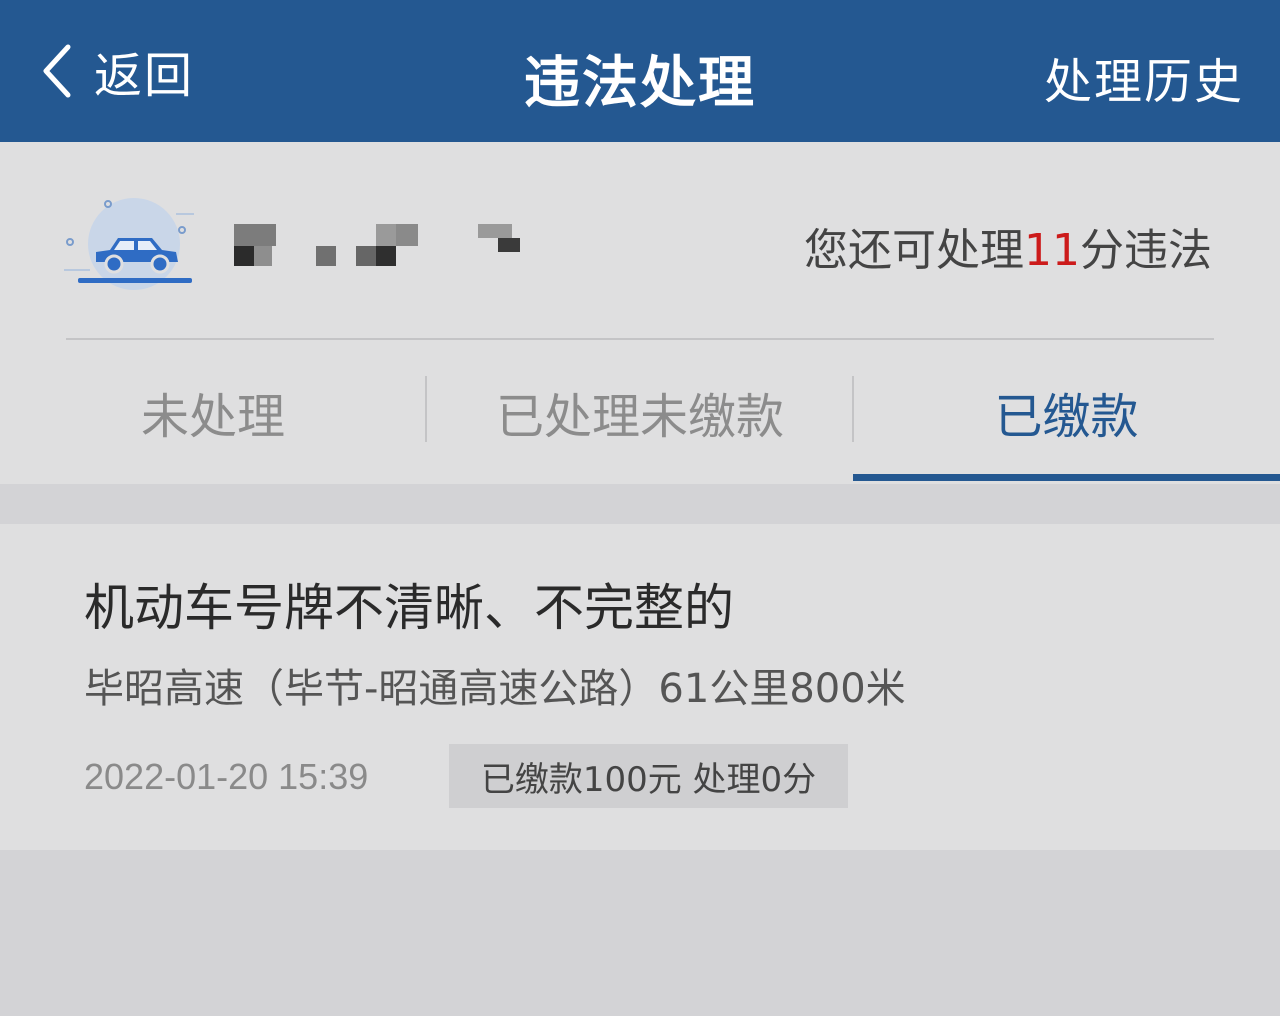  Describe the element at coordinates (409, 608) in the screenshot. I see `violation-title: 机动车号牌不清晰、不完整的` at that location.